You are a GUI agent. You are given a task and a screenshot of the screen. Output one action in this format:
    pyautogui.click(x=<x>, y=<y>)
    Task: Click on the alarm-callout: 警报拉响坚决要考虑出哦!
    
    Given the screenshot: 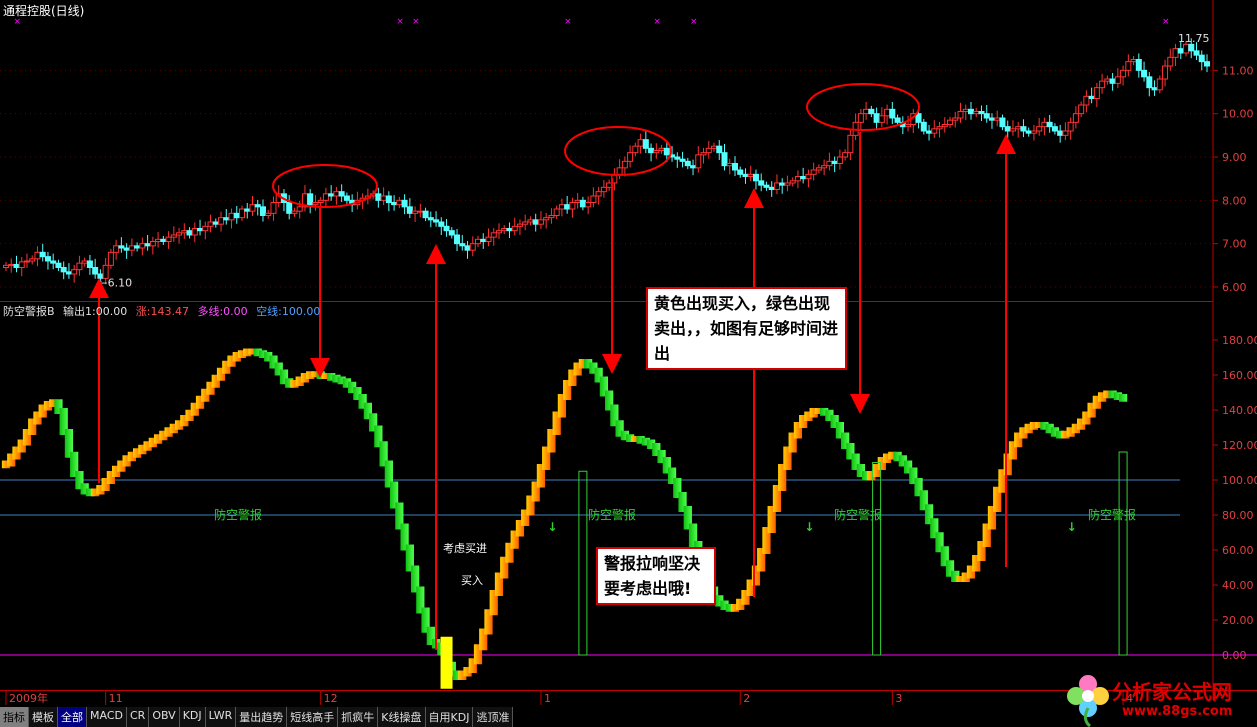 What is the action you would take?
    pyautogui.click(x=656, y=576)
    